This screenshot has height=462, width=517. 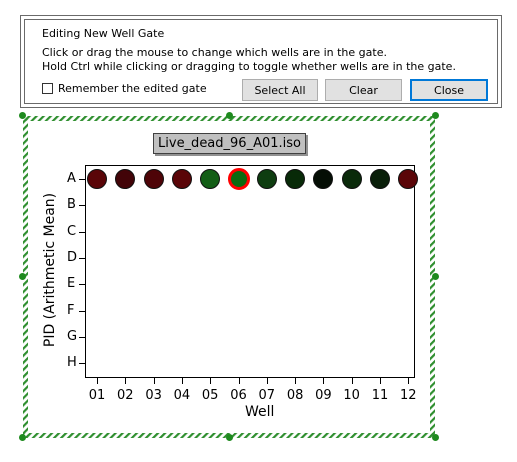 I want to click on dialog-title: Editing New Well Gate, so click(x=103, y=33).